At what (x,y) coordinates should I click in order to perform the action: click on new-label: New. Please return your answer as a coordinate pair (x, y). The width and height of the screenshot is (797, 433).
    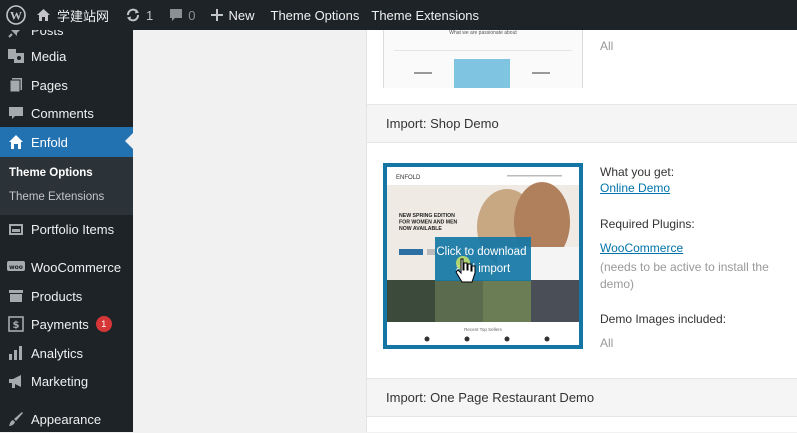
    Looking at the image, I should click on (241, 15).